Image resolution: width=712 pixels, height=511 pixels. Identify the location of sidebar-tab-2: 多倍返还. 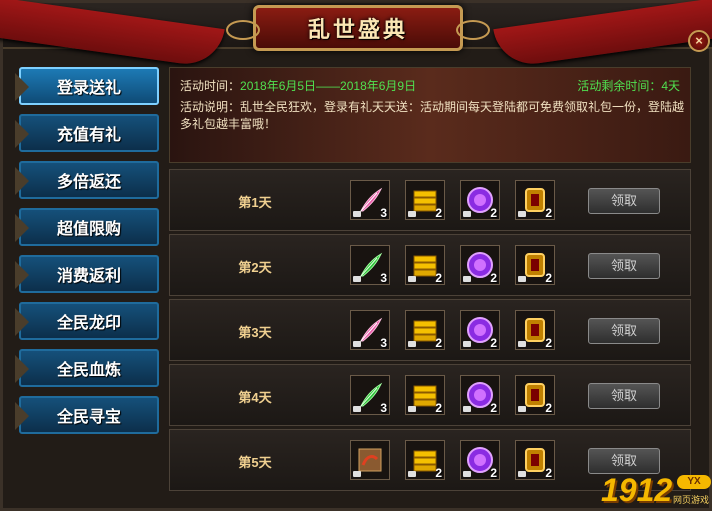
(87, 180).